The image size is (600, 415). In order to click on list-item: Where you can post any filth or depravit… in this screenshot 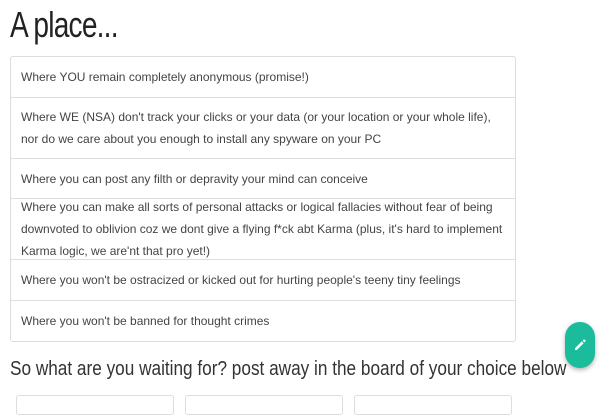, I will do `click(263, 179)`.